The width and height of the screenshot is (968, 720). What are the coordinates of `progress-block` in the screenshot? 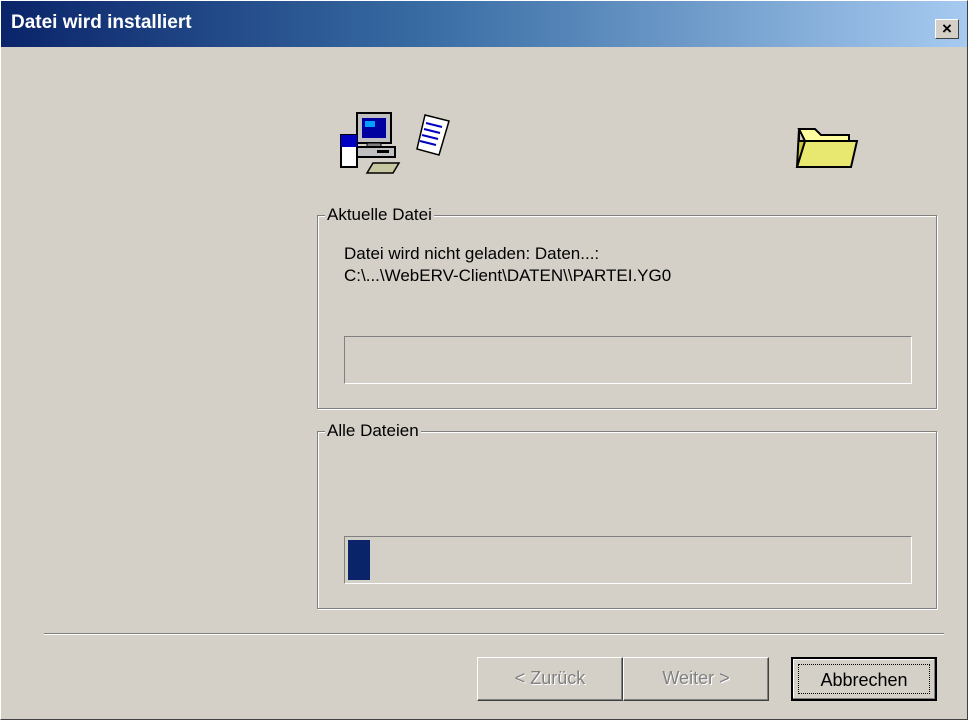 It's located at (359, 560).